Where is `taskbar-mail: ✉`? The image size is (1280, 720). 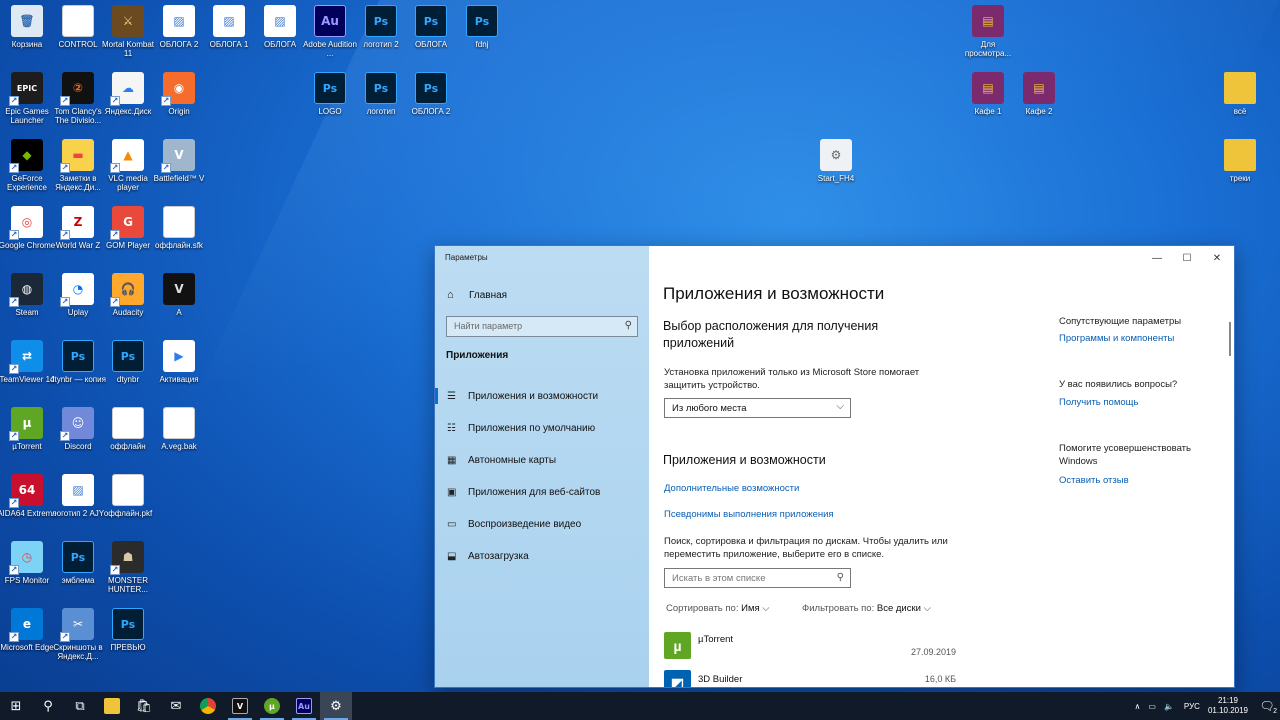 taskbar-mail: ✉ is located at coordinates (176, 706).